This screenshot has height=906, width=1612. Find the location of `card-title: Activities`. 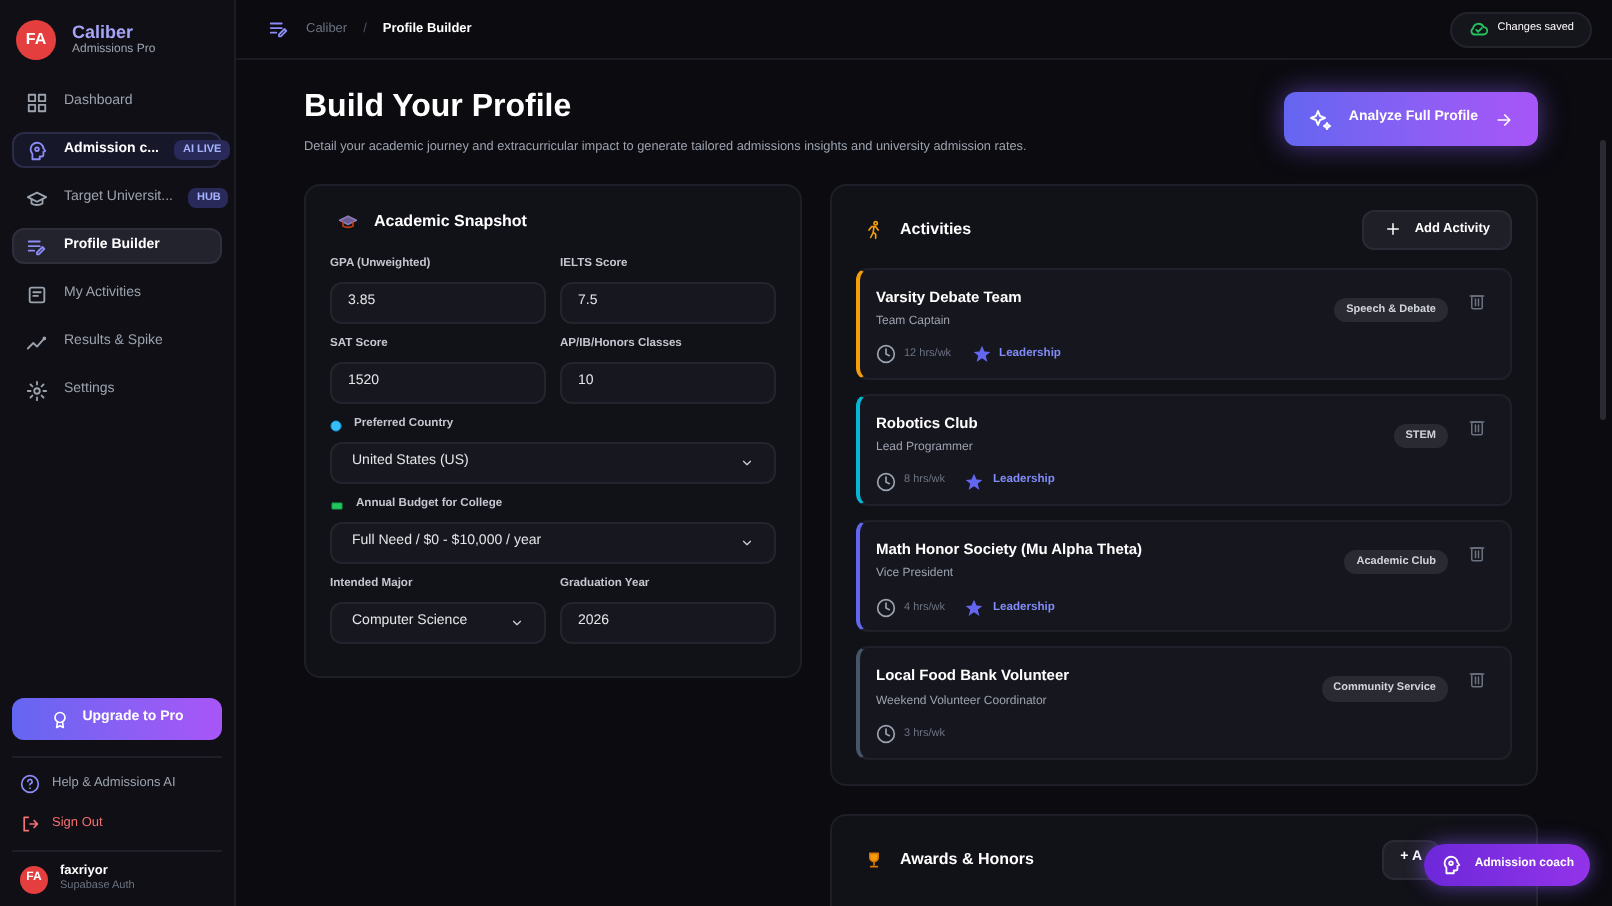

card-title: Activities is located at coordinates (936, 229).